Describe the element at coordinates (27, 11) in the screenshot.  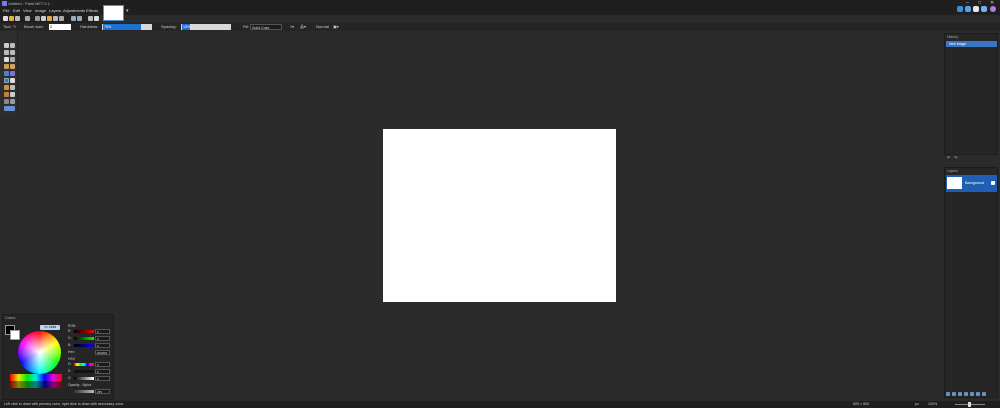
I see `menu-view: View` at that location.